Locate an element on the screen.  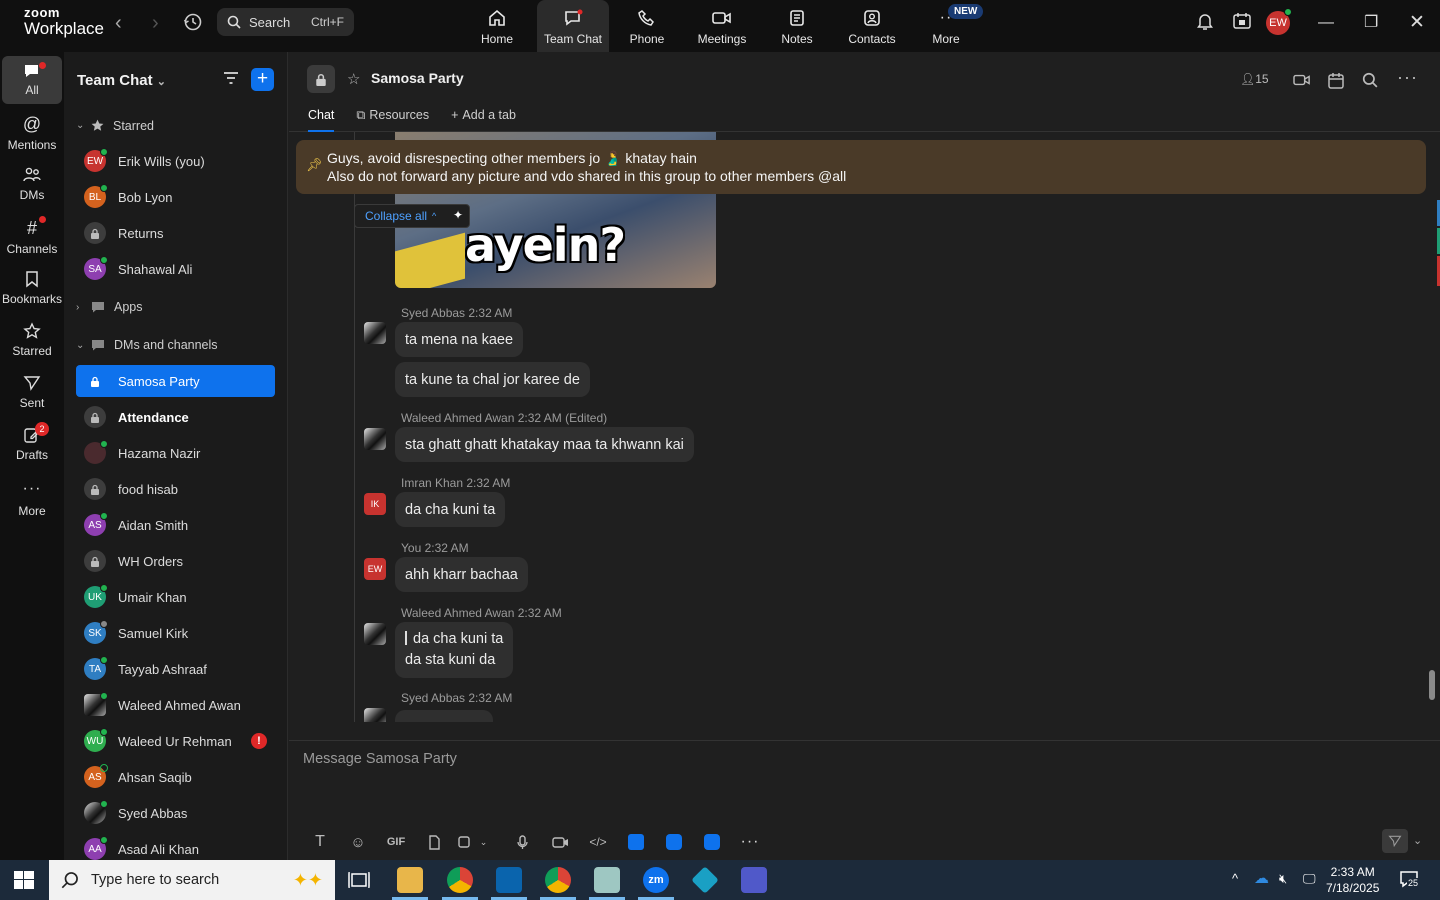
message-bubble is located at coordinates (444, 716).